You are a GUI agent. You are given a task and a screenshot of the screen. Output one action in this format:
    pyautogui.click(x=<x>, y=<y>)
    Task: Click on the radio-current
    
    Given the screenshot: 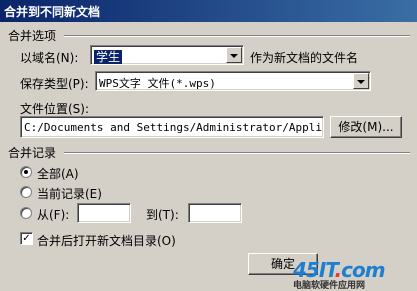 What is the action you would take?
    pyautogui.click(x=26, y=192)
    